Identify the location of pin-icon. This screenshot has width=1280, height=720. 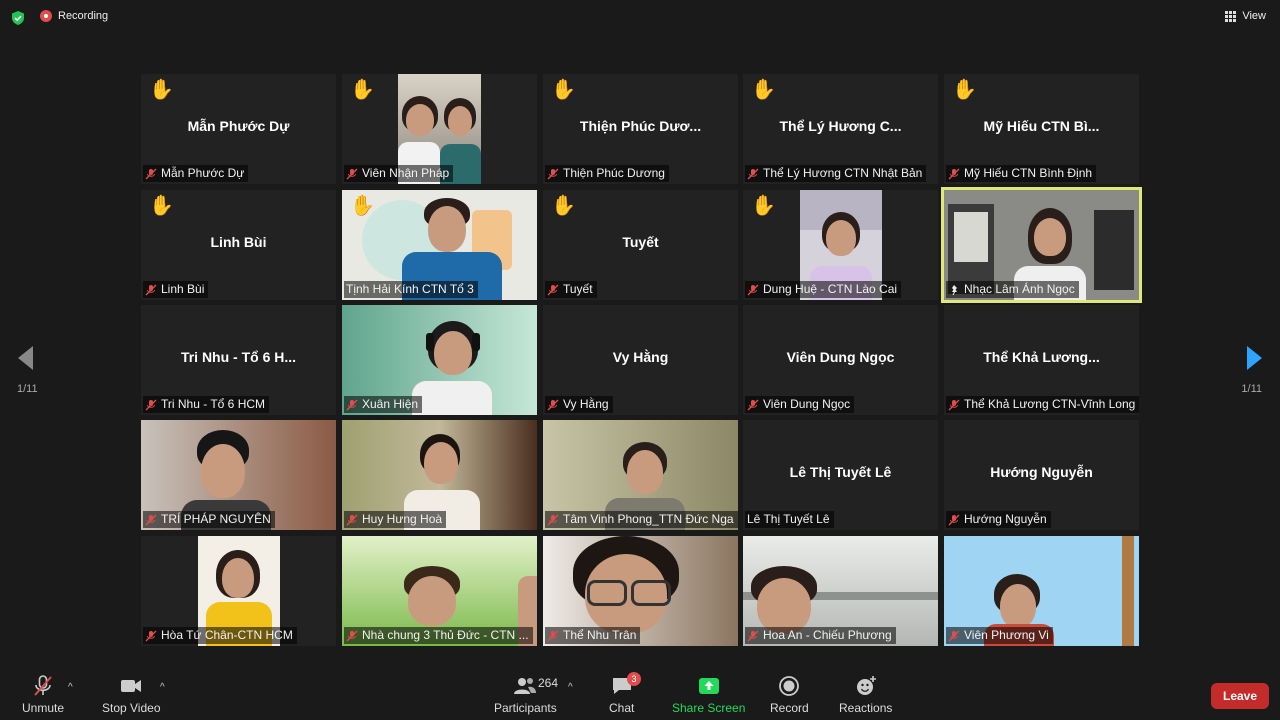
(954, 289).